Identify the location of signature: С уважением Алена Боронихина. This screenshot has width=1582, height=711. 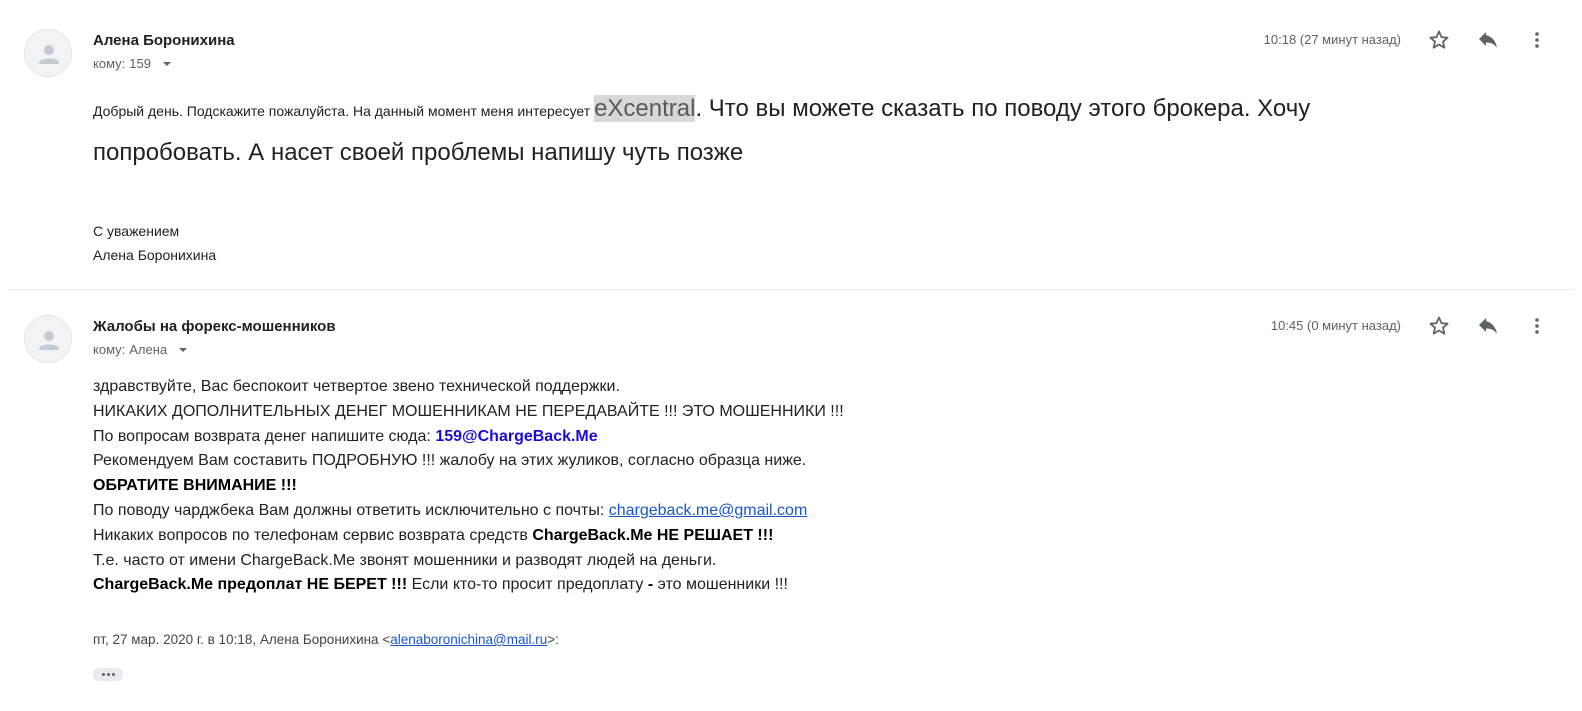
(154, 243).